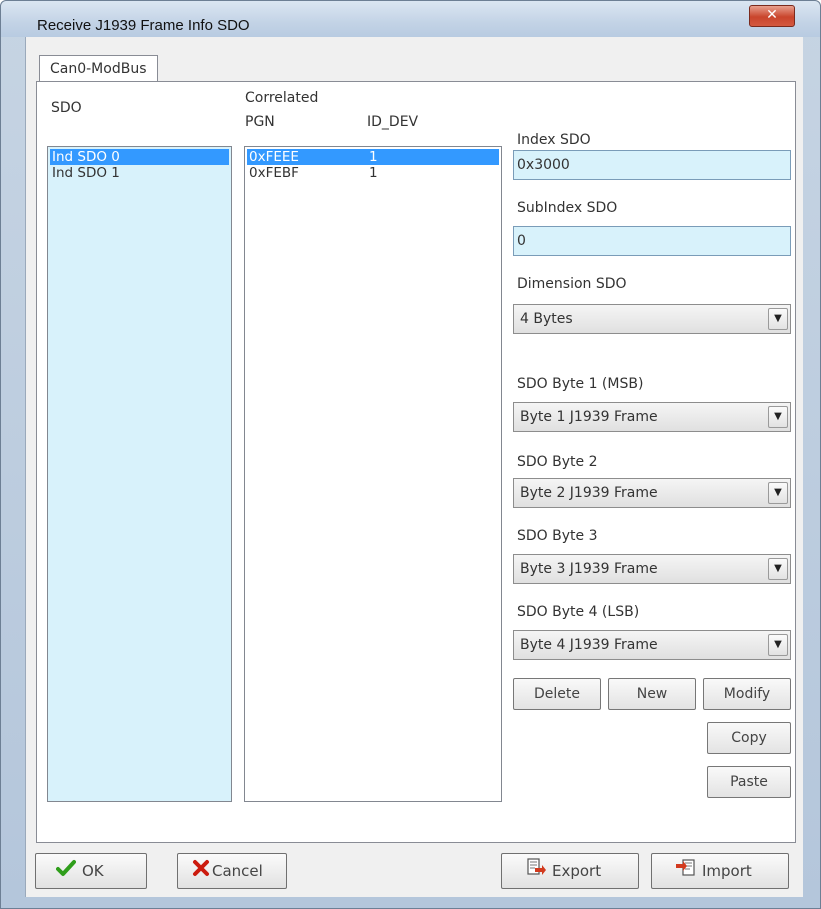  I want to click on byte4-label: SDO Byte 4 (LSB), so click(578, 612).